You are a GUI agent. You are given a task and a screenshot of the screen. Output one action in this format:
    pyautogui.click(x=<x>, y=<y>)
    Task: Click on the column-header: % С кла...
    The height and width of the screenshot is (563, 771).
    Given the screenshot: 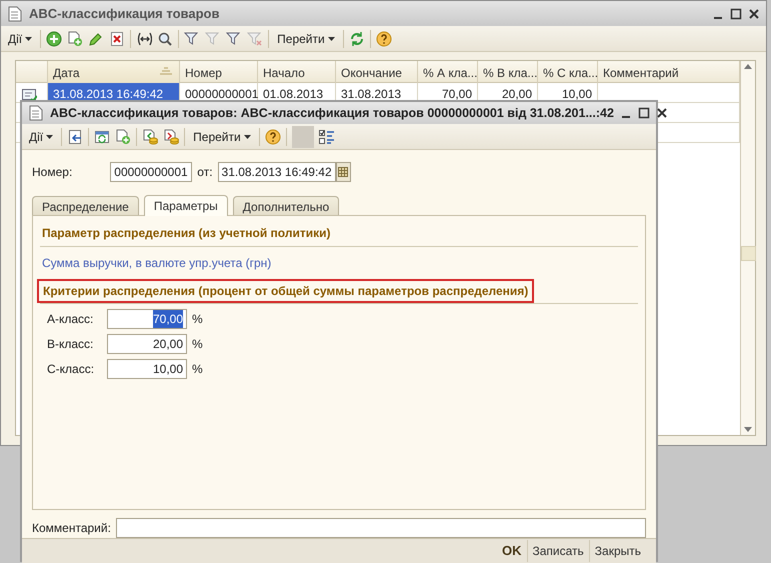 What is the action you would take?
    pyautogui.click(x=570, y=73)
    